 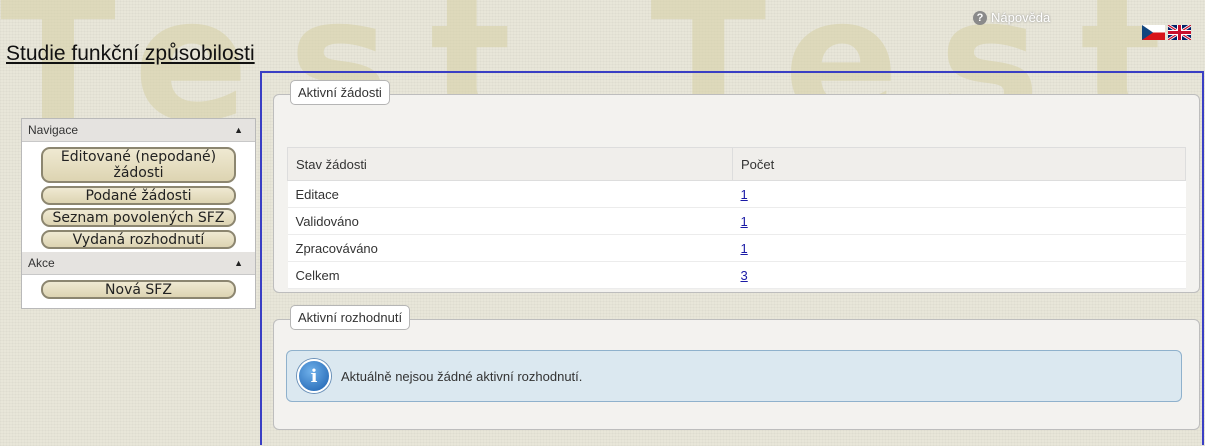 What do you see at coordinates (130, 54) in the screenshot?
I see `page-title: Studie funkční způsobilosti` at bounding box center [130, 54].